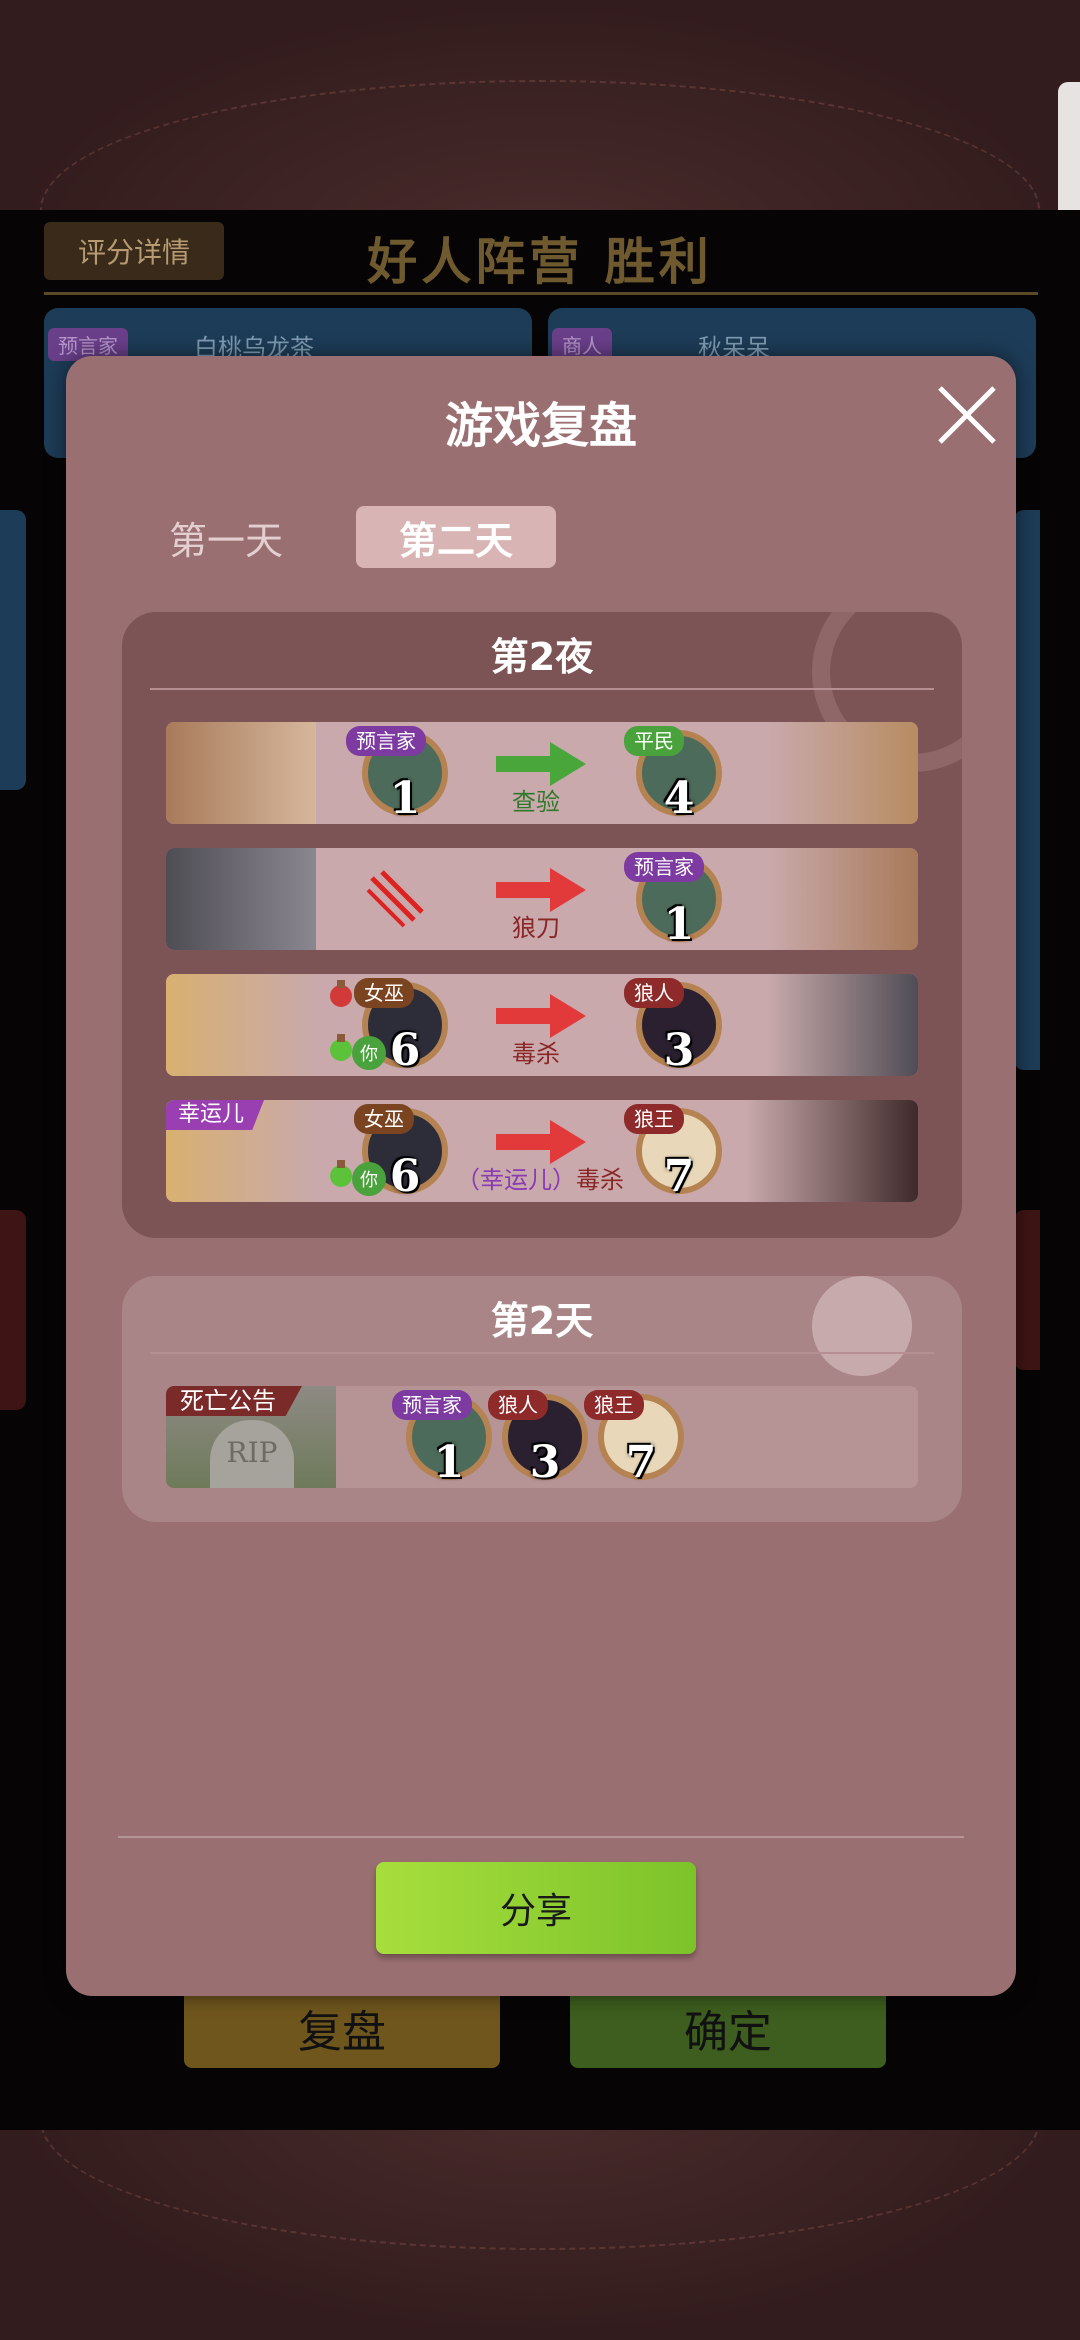  What do you see at coordinates (541, 293) in the screenshot?
I see `title-divider` at bounding box center [541, 293].